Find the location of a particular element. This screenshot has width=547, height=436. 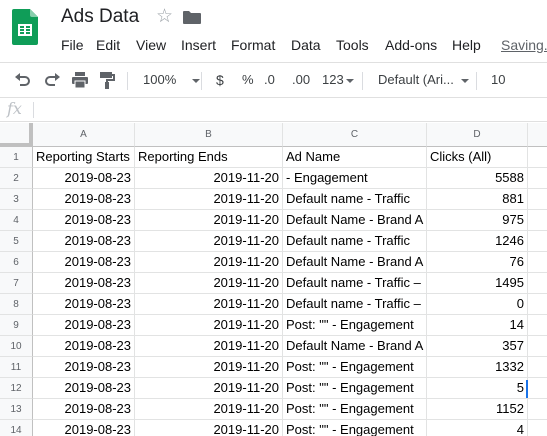

menu-addons: Add-ons is located at coordinates (411, 45).